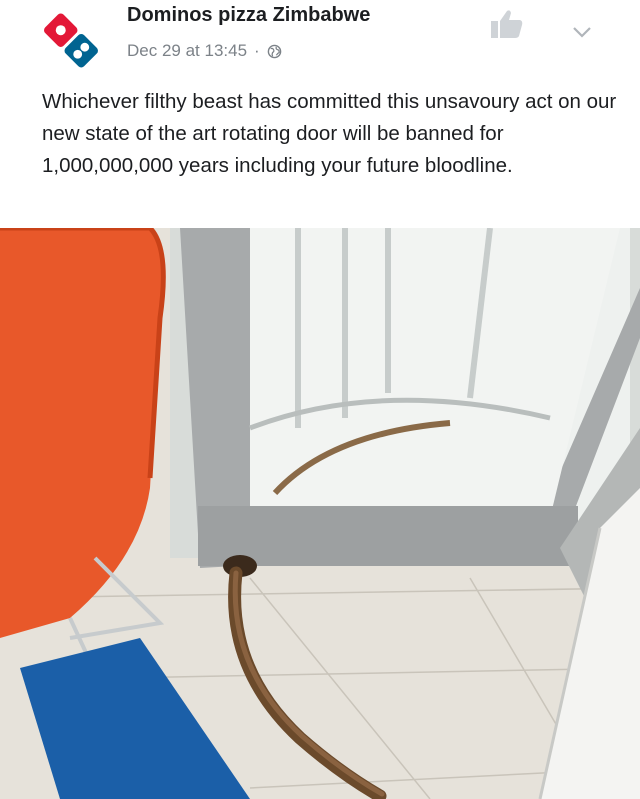 This screenshot has height=799, width=640. Describe the element at coordinates (187, 51) in the screenshot. I see `post-timestamp: Dec 29 at 13:45` at that location.